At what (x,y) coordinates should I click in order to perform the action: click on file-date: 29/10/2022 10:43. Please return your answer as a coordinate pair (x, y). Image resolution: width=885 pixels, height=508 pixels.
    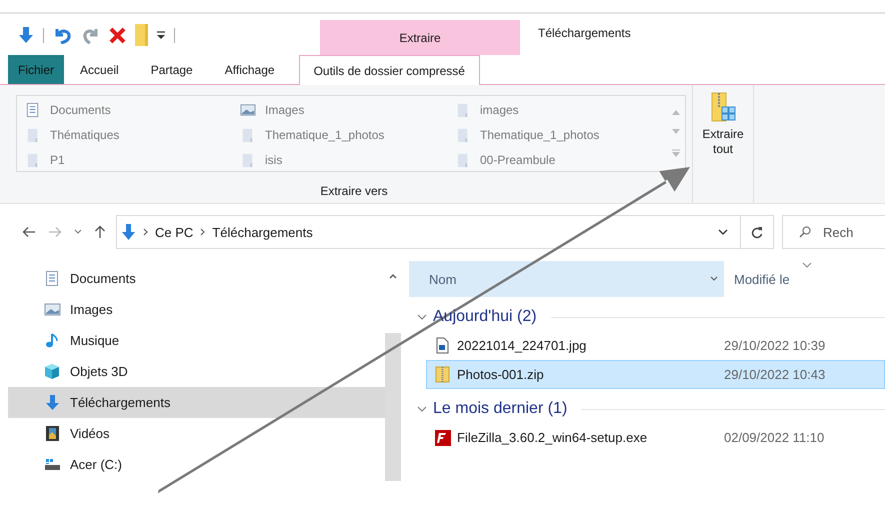
    Looking at the image, I should click on (775, 374).